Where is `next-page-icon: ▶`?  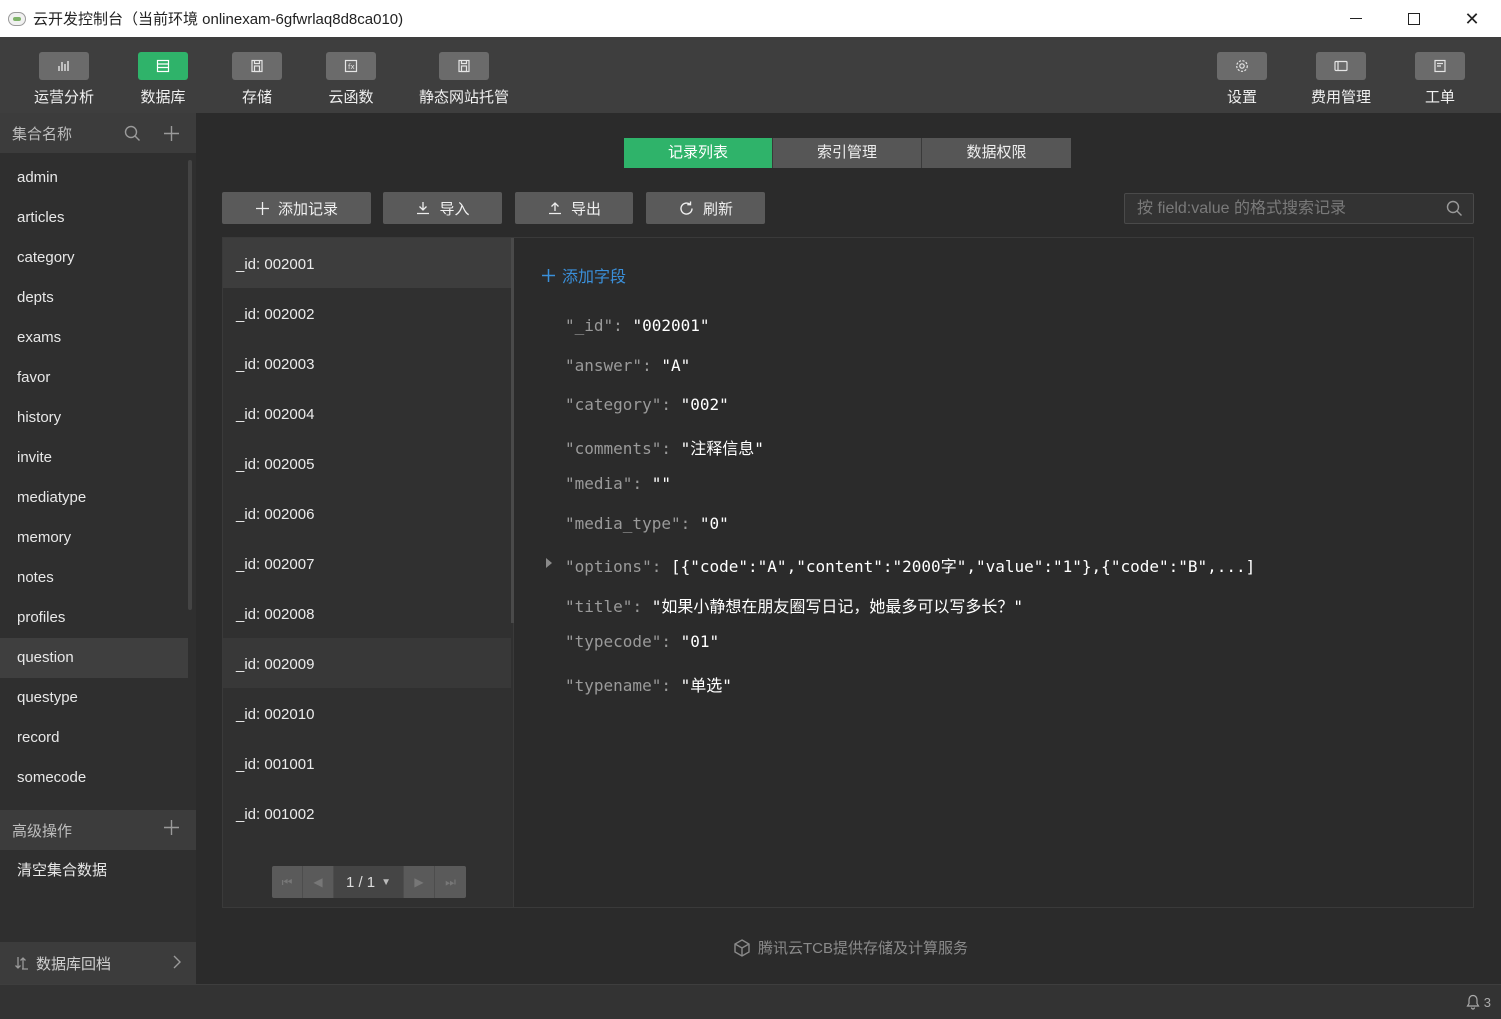 next-page-icon: ▶ is located at coordinates (419, 882).